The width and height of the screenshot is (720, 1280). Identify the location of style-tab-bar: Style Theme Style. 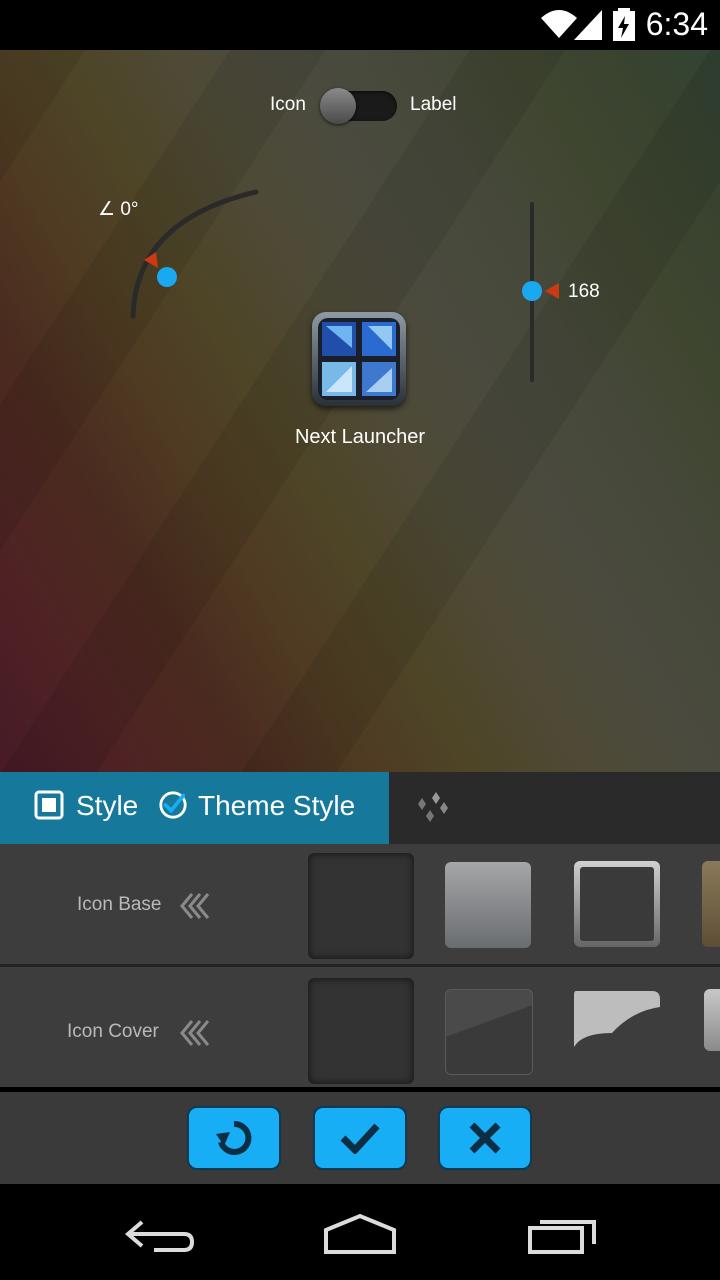
(360, 808).